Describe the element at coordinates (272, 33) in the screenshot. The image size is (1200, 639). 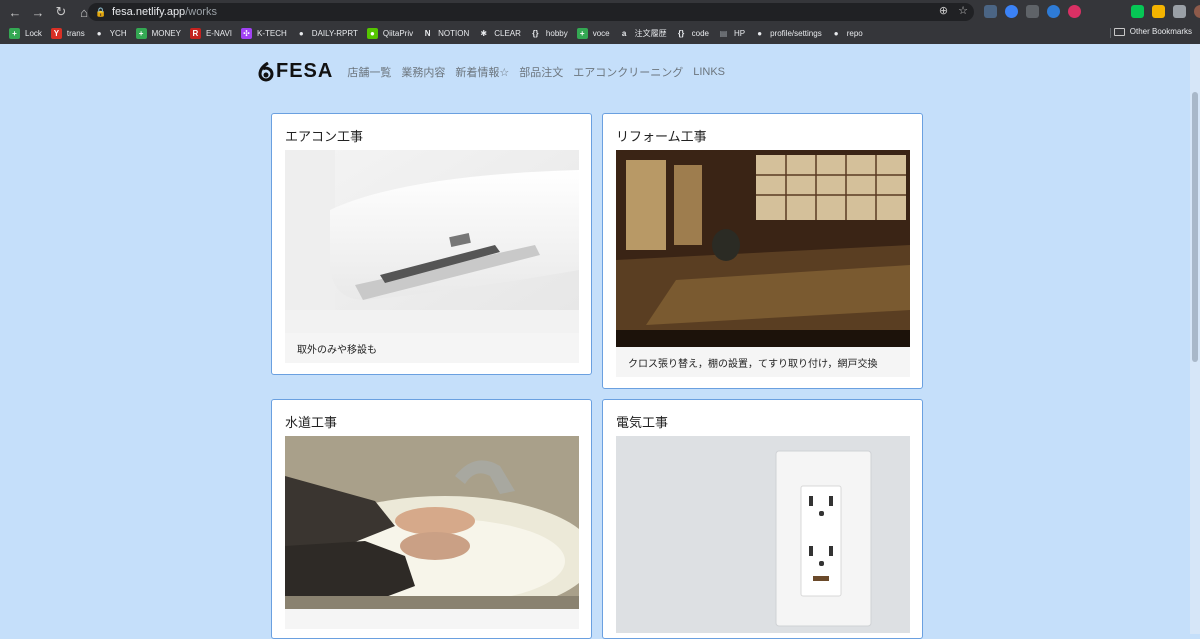
I see `bookmark-label: K-TECH` at that location.